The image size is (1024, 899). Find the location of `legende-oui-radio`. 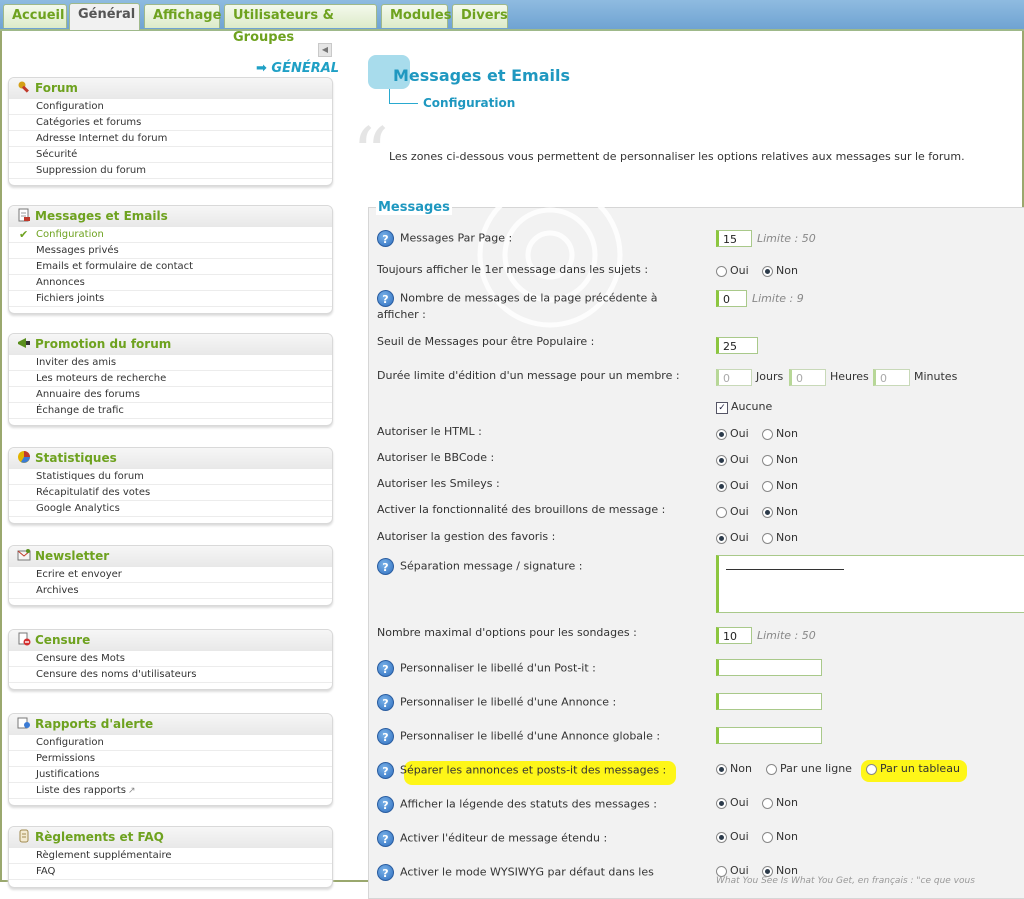

legende-oui-radio is located at coordinates (721, 803).